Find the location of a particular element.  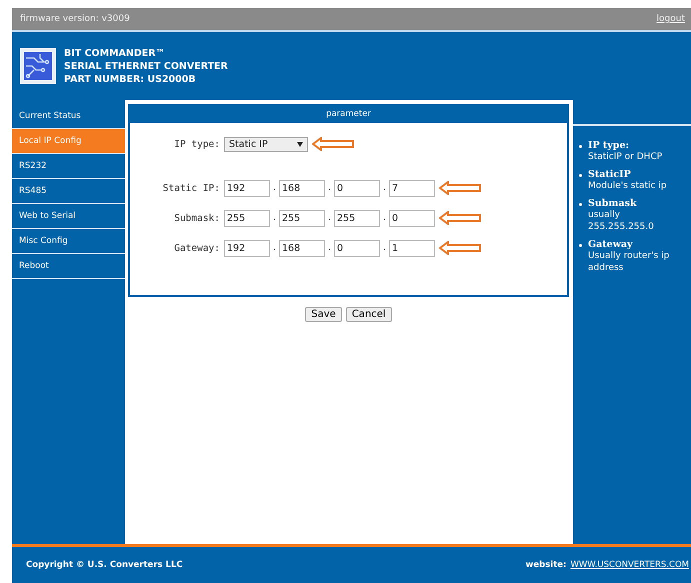

help-text: Module's static ip is located at coordinates (627, 186).